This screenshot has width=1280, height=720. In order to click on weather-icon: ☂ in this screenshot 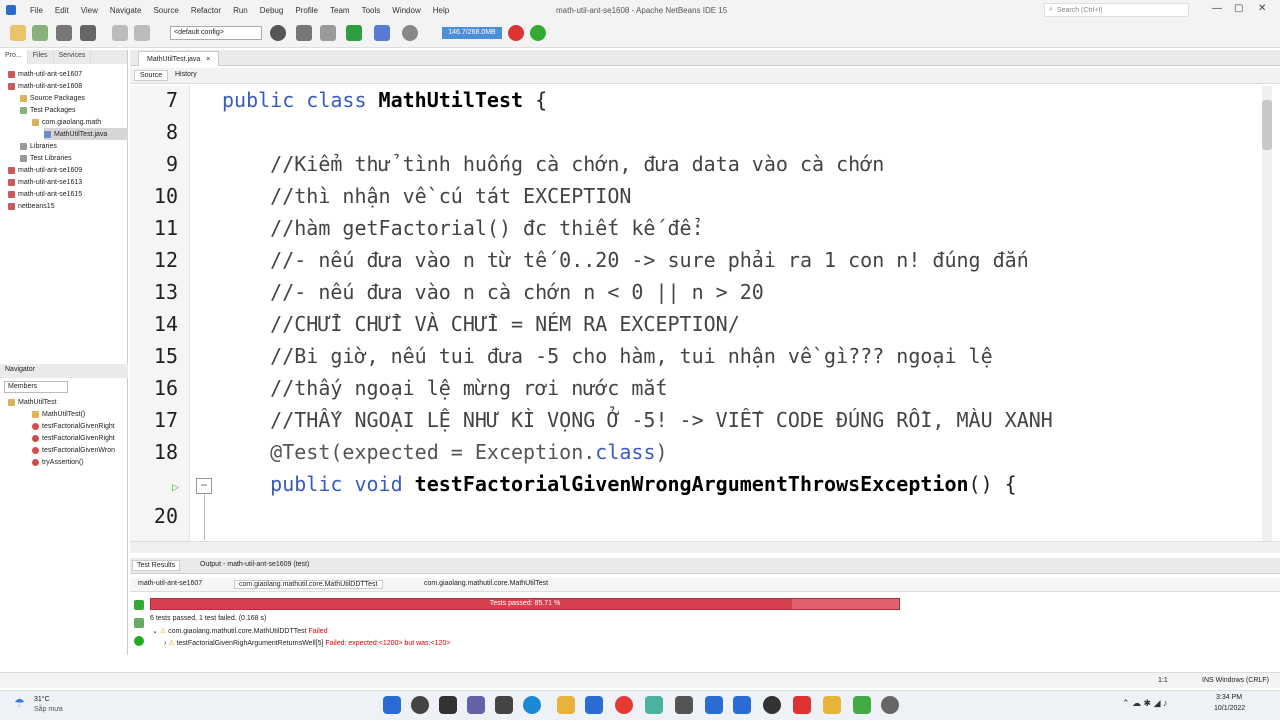, I will do `click(19, 703)`.